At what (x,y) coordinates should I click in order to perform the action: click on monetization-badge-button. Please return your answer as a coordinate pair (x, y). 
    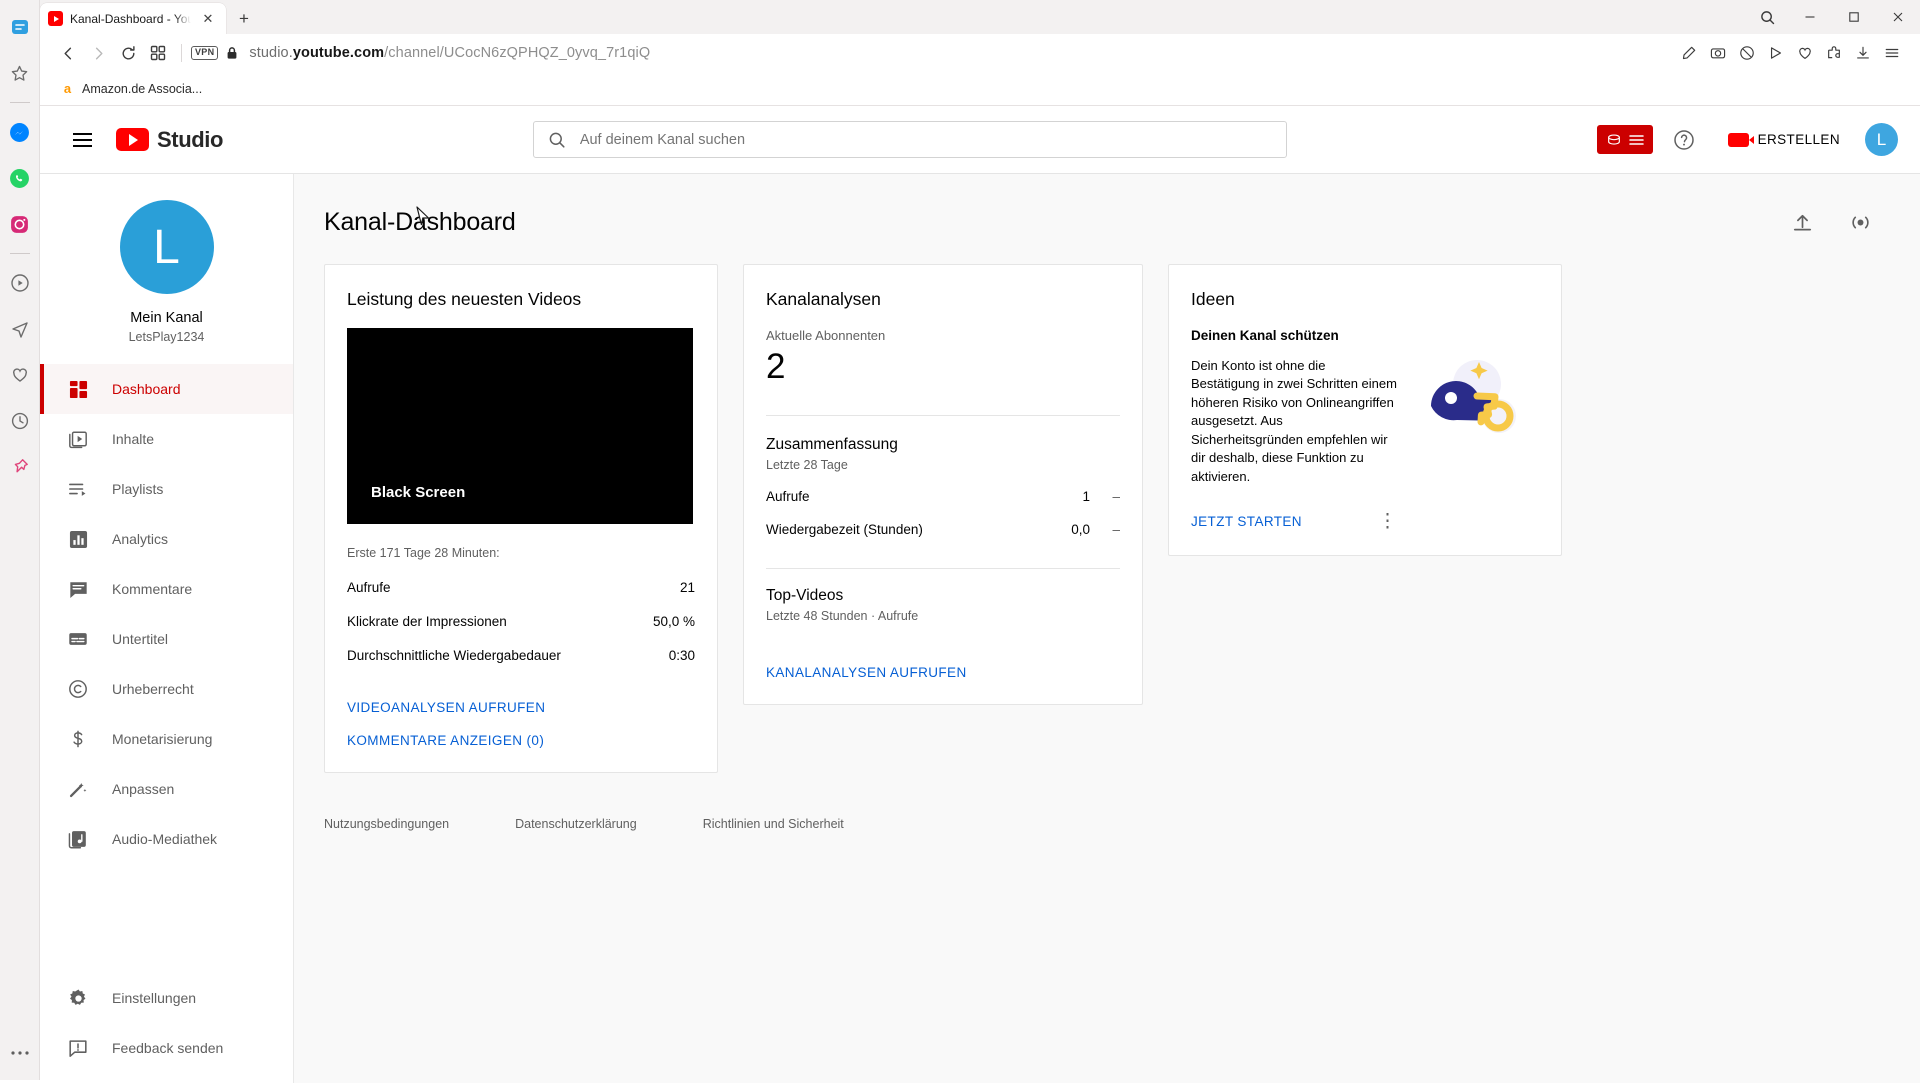
    Looking at the image, I should click on (1624, 139).